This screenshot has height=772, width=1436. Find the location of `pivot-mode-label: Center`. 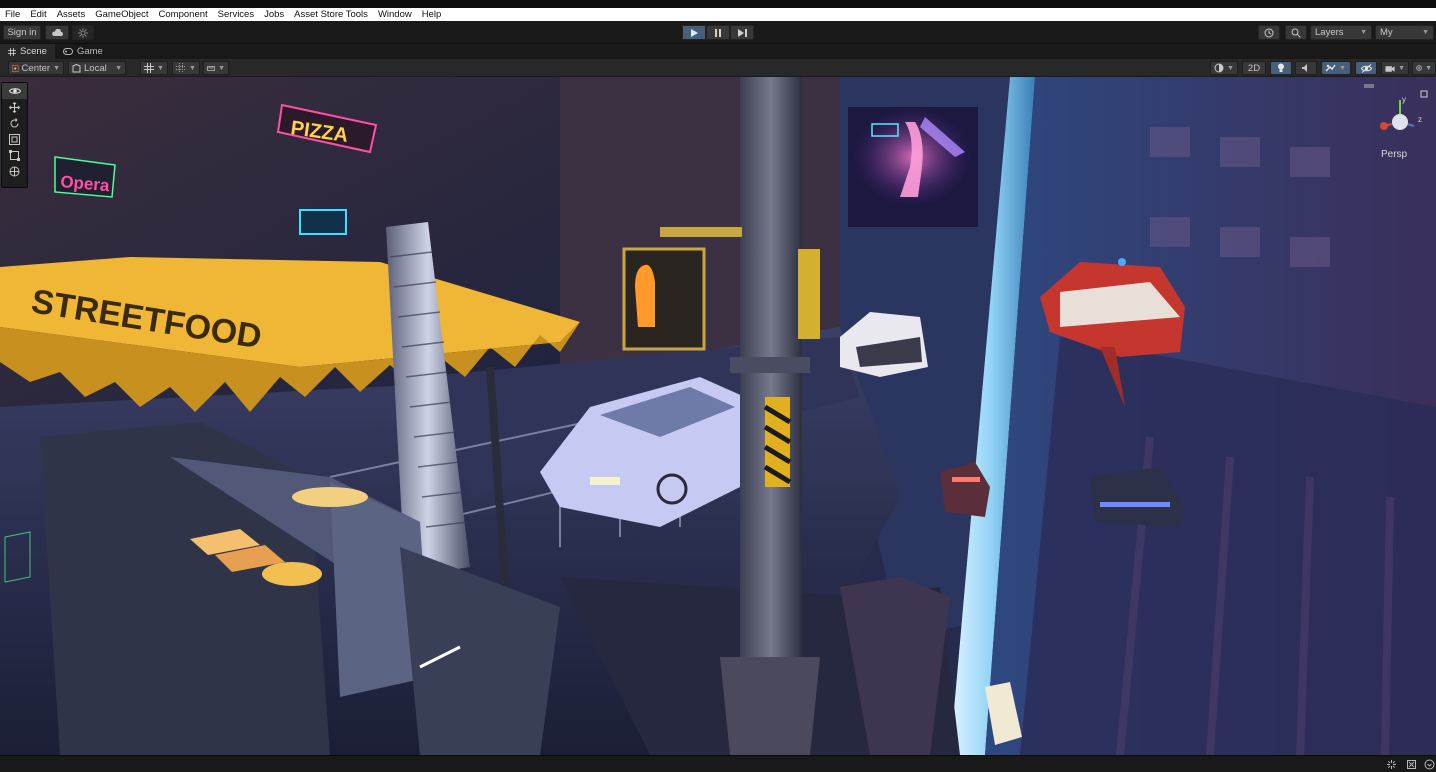

pivot-mode-label: Center is located at coordinates (36, 68).